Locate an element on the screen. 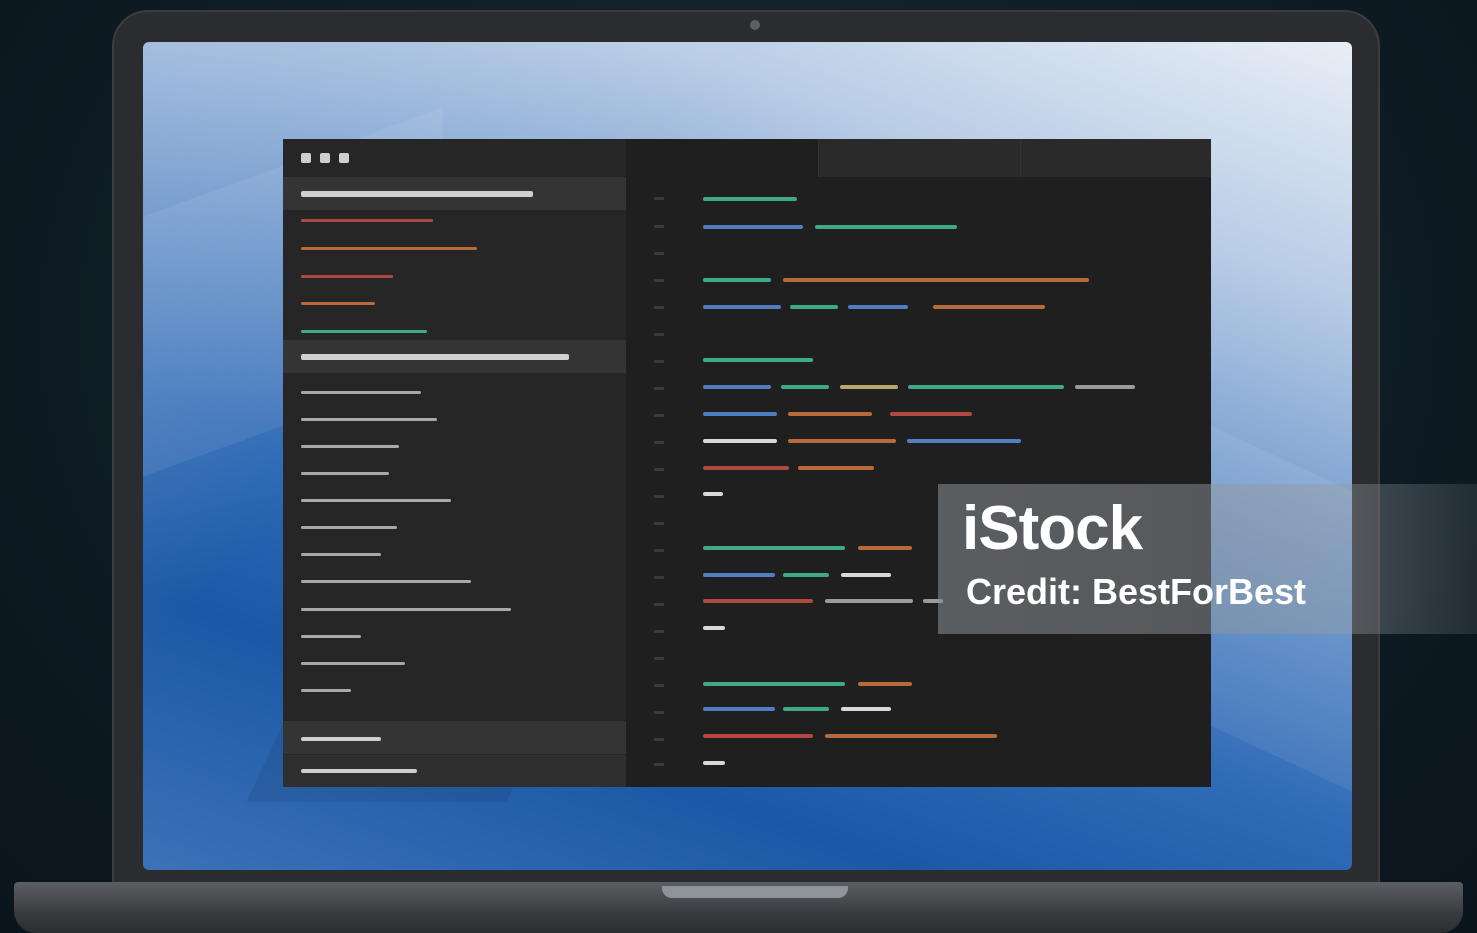  close-dot-icon is located at coordinates (306, 158).